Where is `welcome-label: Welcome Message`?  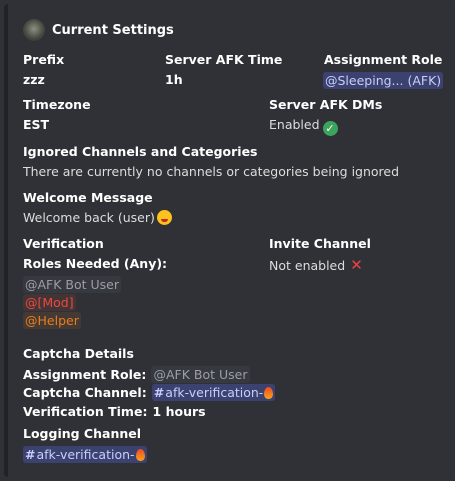 welcome-label: Welcome Message is located at coordinates (88, 197).